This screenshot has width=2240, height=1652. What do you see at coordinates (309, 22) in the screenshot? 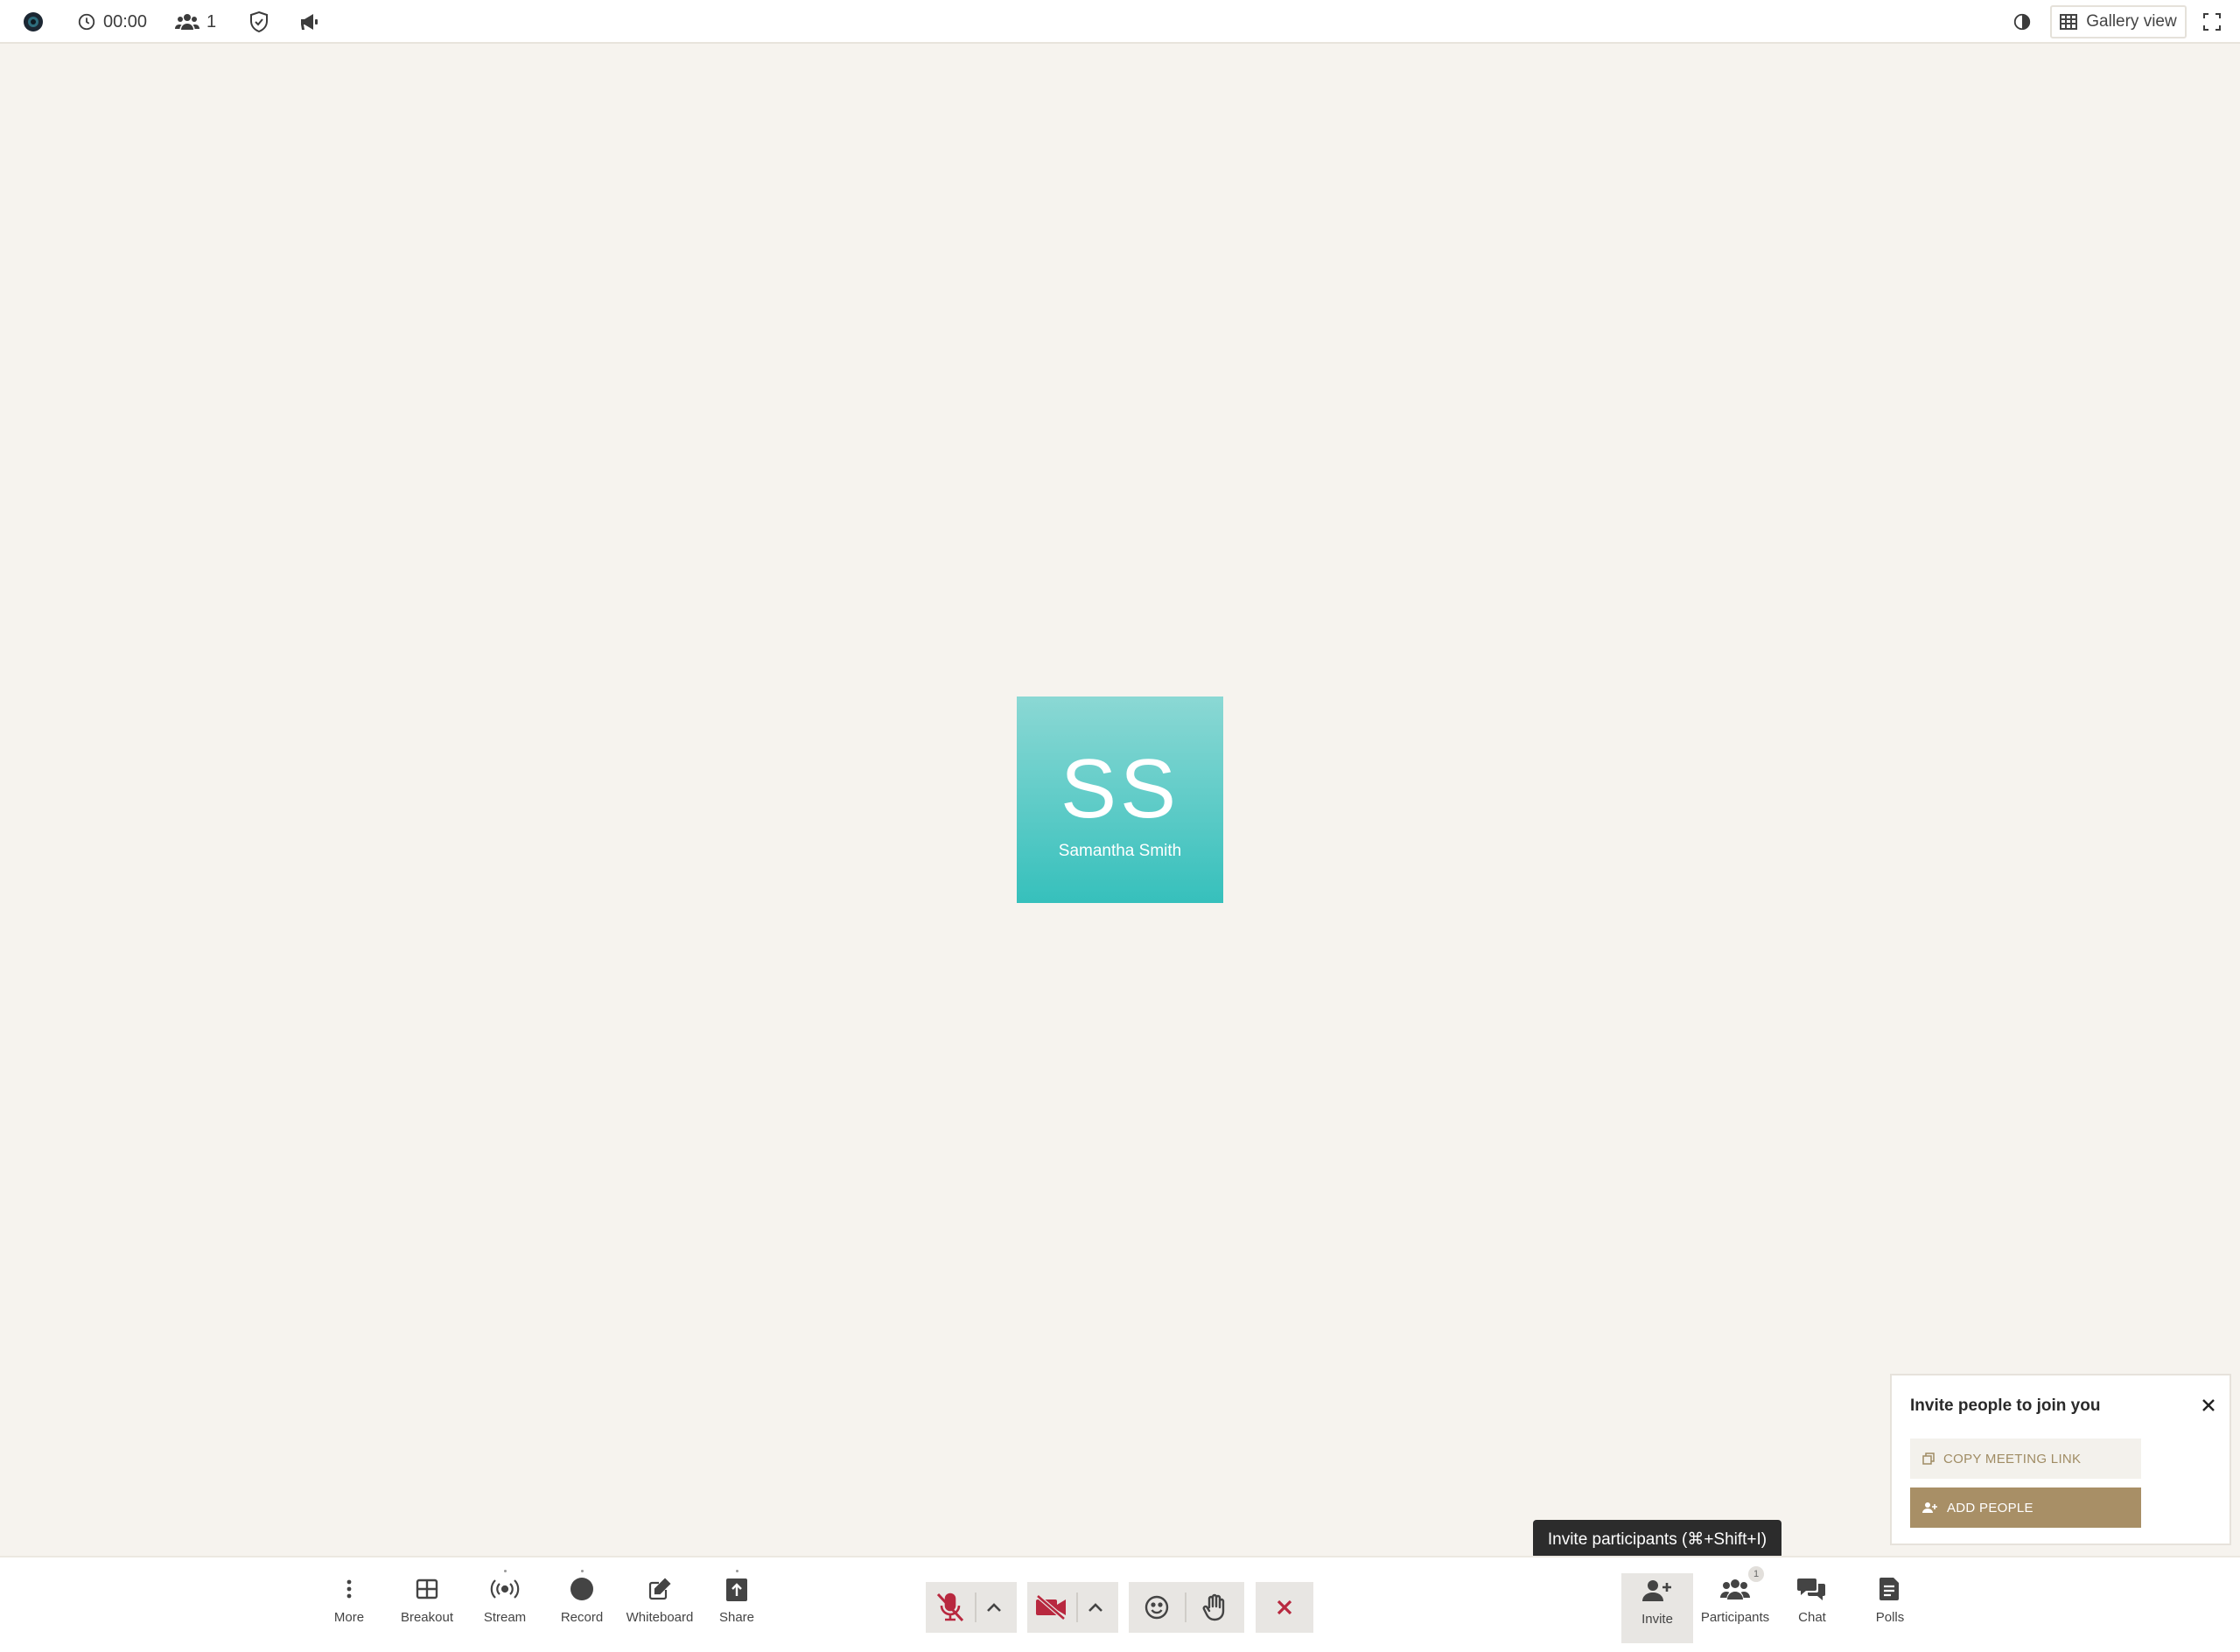
I see `megaphone-icon` at bounding box center [309, 22].